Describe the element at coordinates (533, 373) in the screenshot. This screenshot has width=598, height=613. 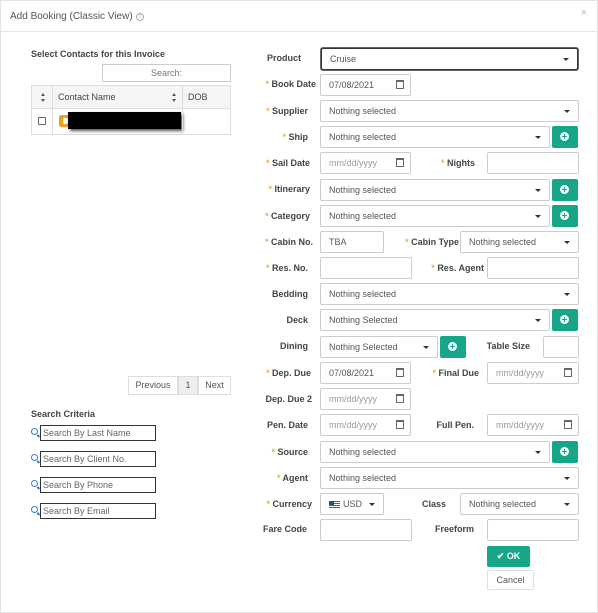
I see `final-due-input: mm/dd/yyyy` at that location.